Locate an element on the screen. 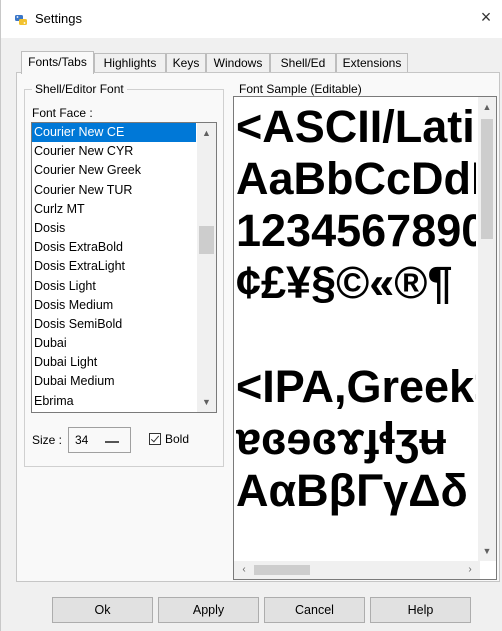 The image size is (502, 631). bold-label: Bold is located at coordinates (177, 439).